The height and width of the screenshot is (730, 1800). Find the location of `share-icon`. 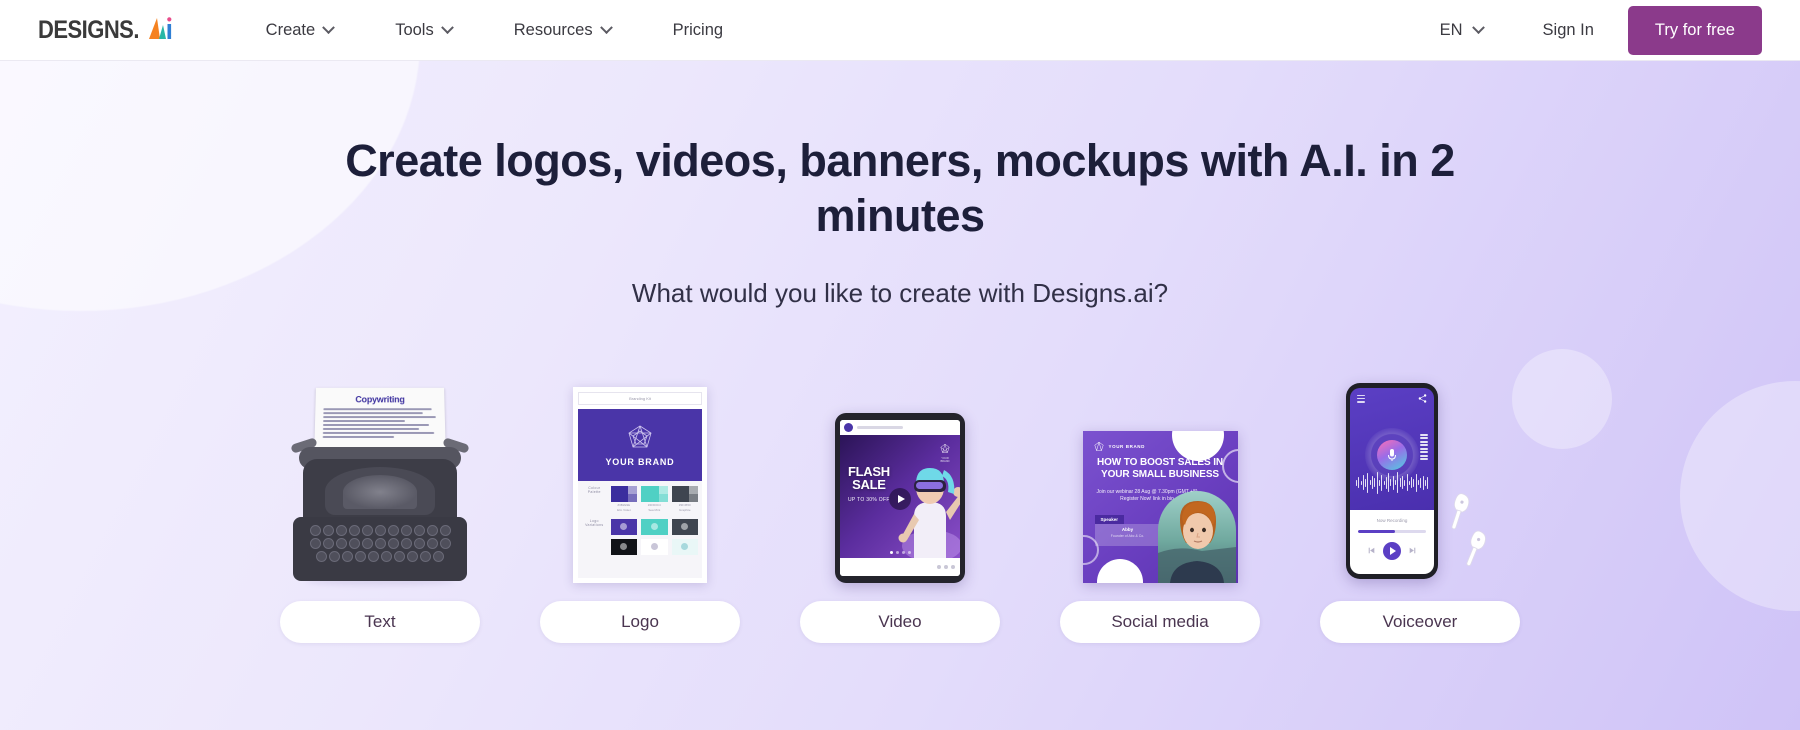

share-icon is located at coordinates (1422, 398).